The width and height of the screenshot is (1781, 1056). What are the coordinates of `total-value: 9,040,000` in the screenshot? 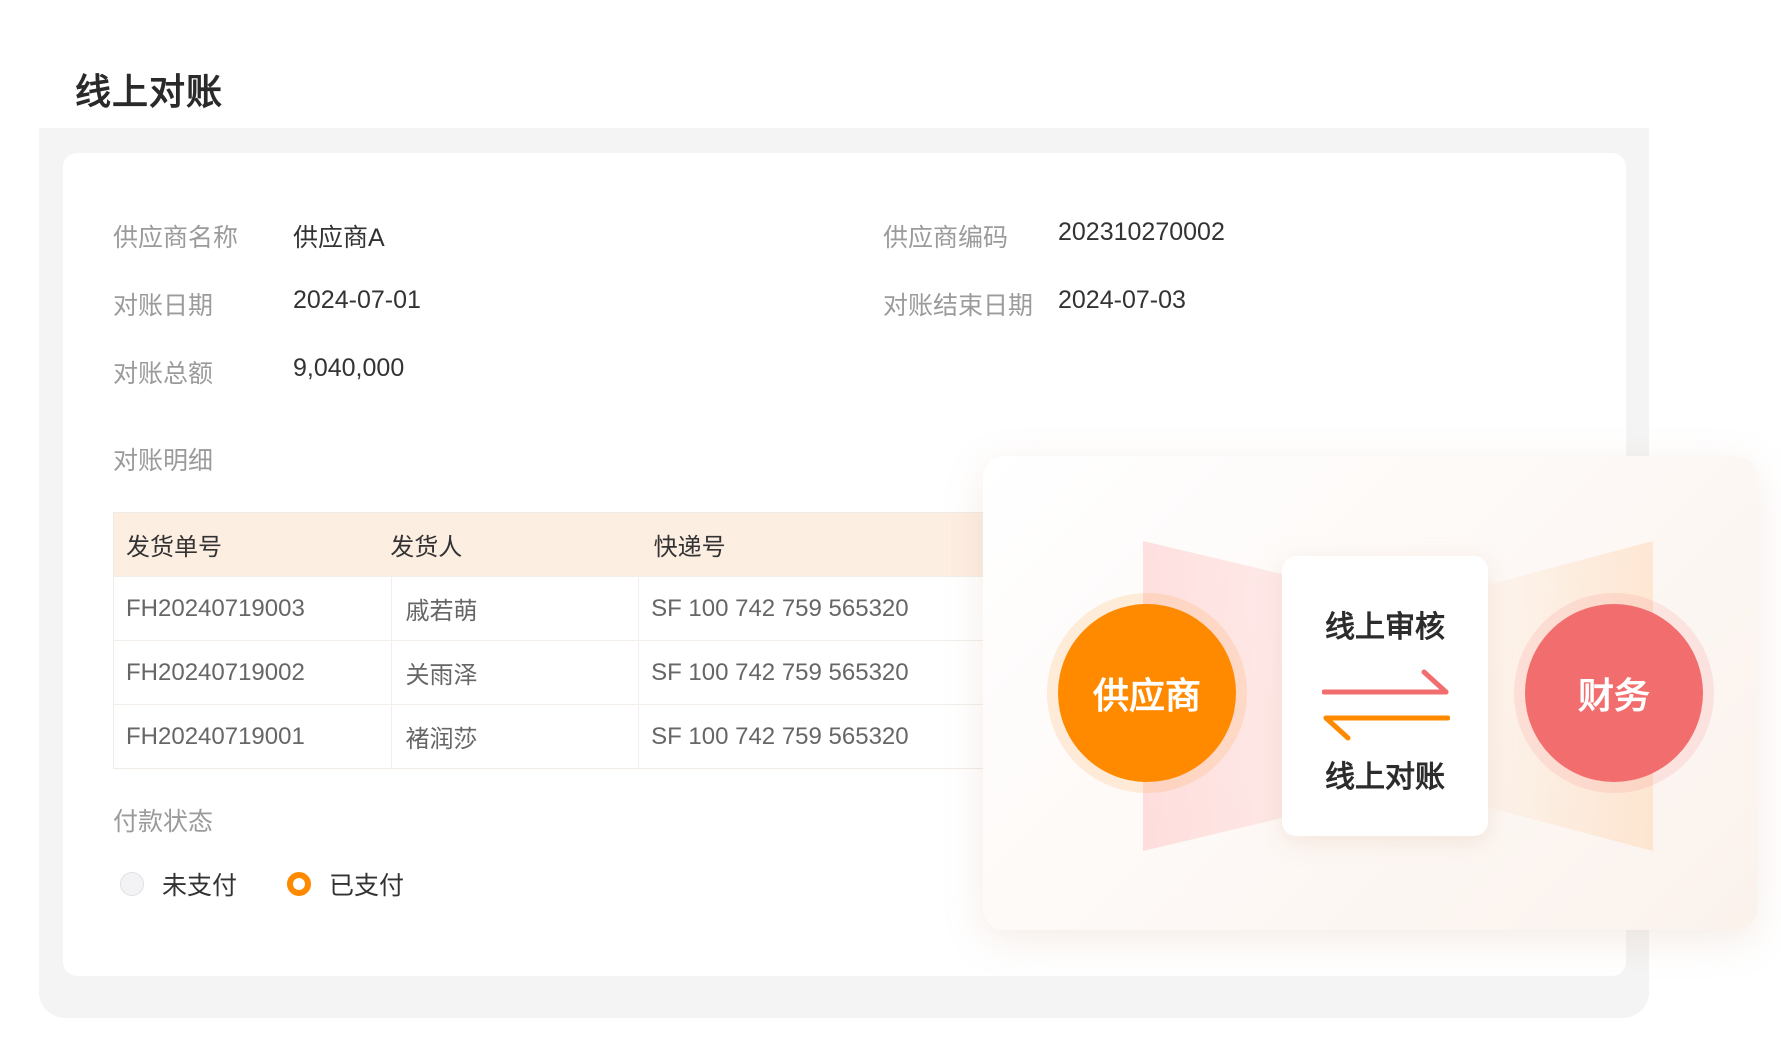 It's located at (349, 368).